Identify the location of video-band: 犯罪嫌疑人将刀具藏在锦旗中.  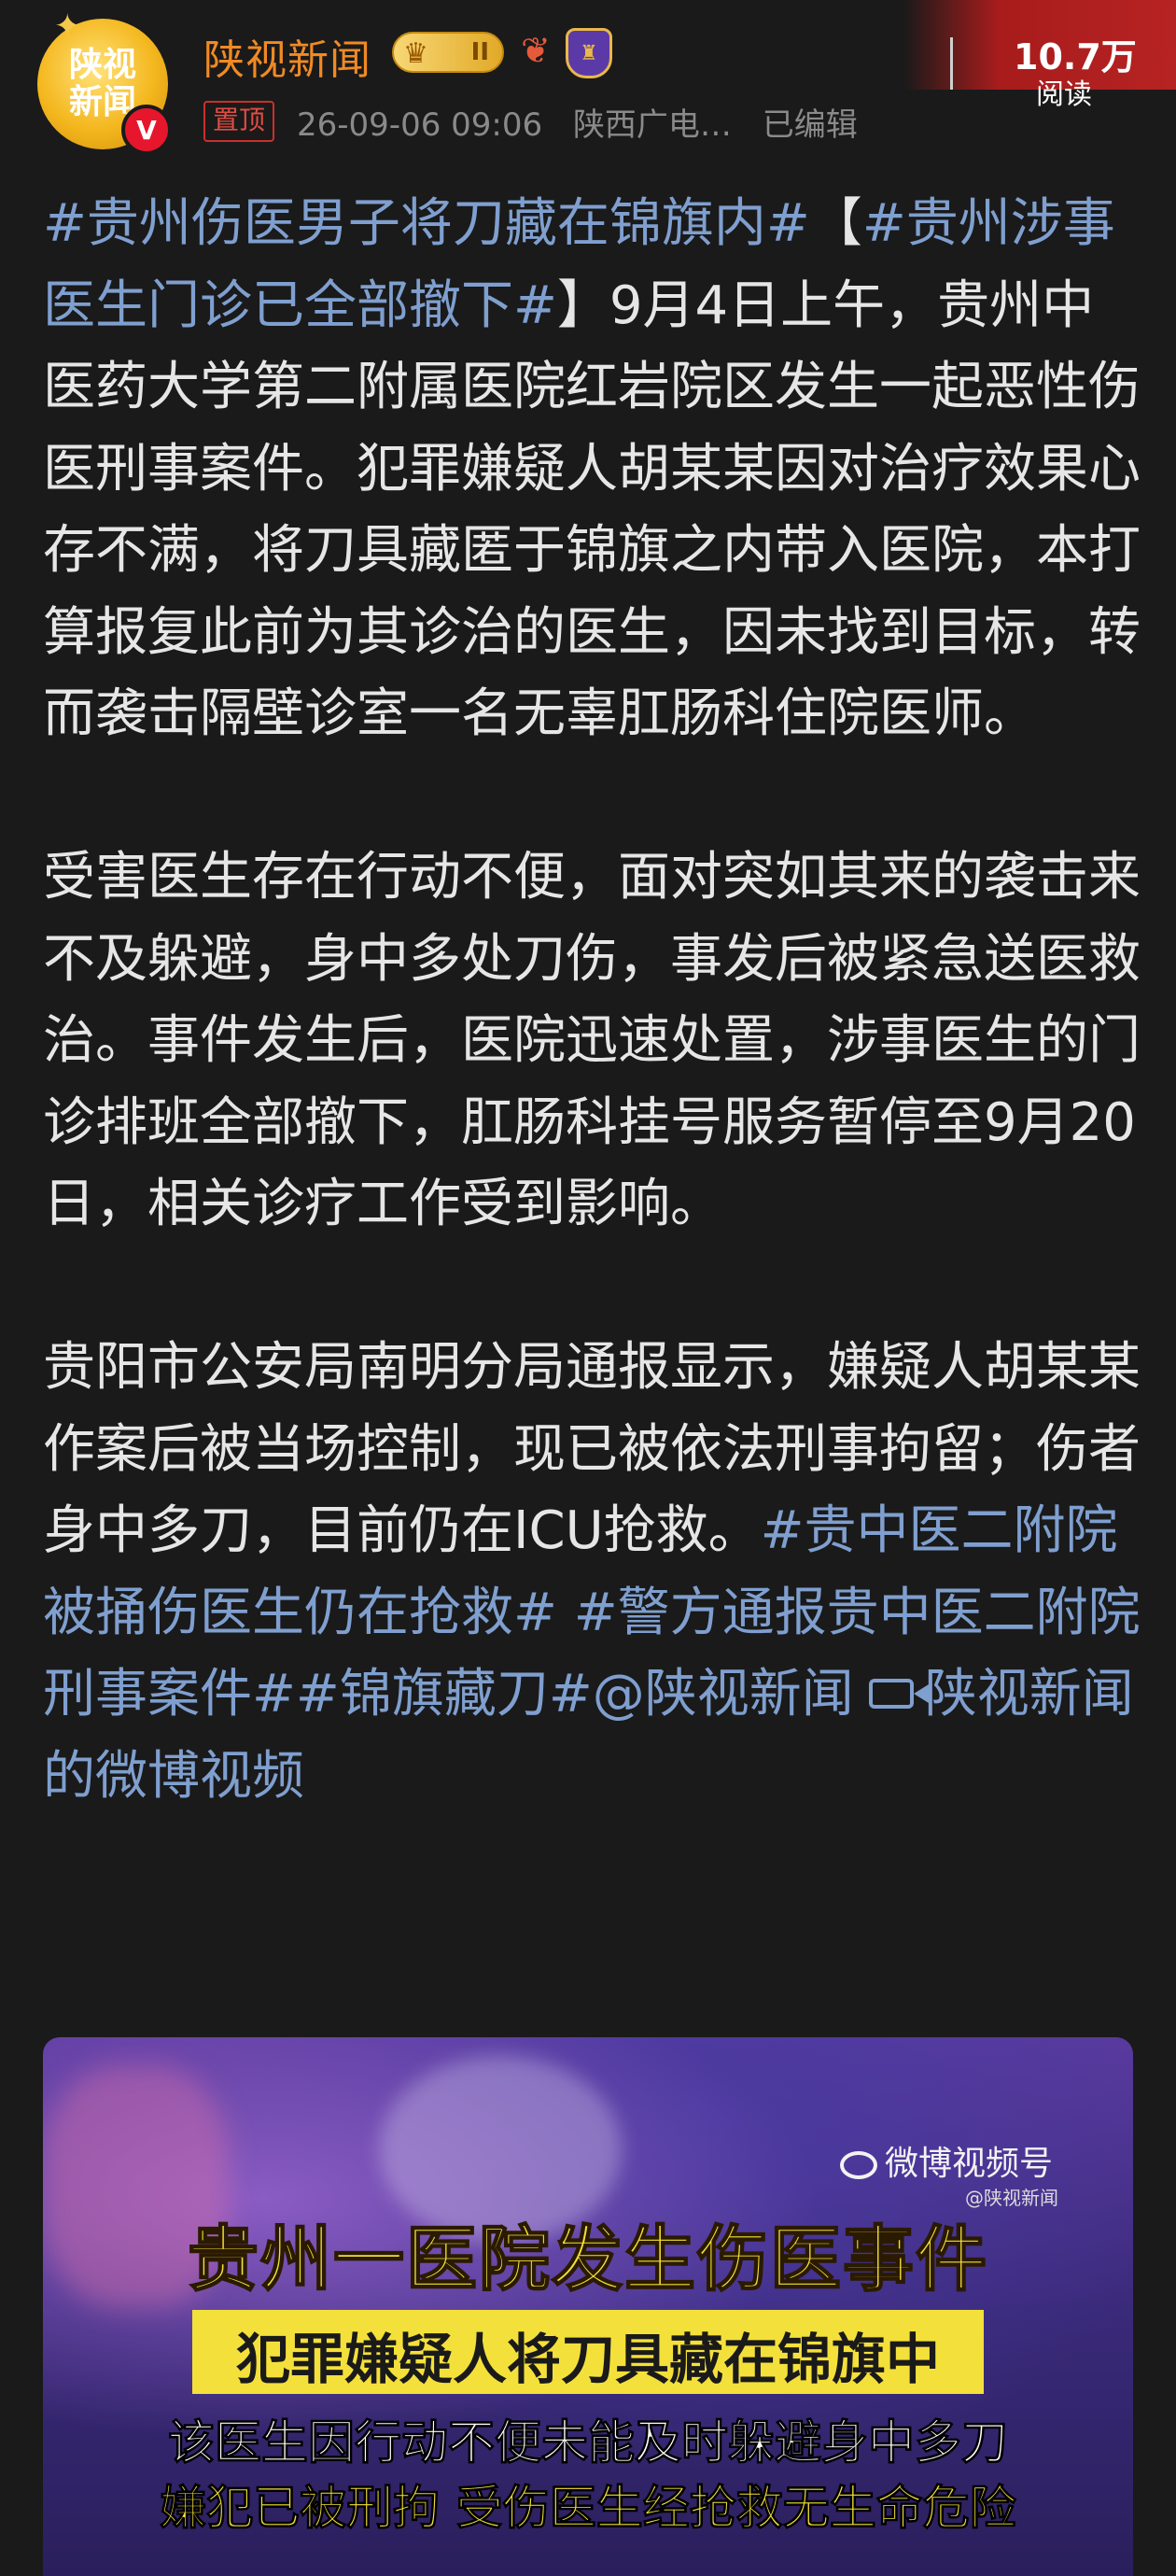
(588, 2352).